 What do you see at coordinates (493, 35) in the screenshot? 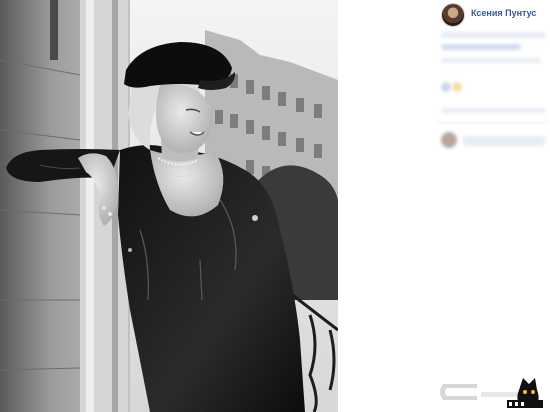
I see `blurred-post-meta` at bounding box center [493, 35].